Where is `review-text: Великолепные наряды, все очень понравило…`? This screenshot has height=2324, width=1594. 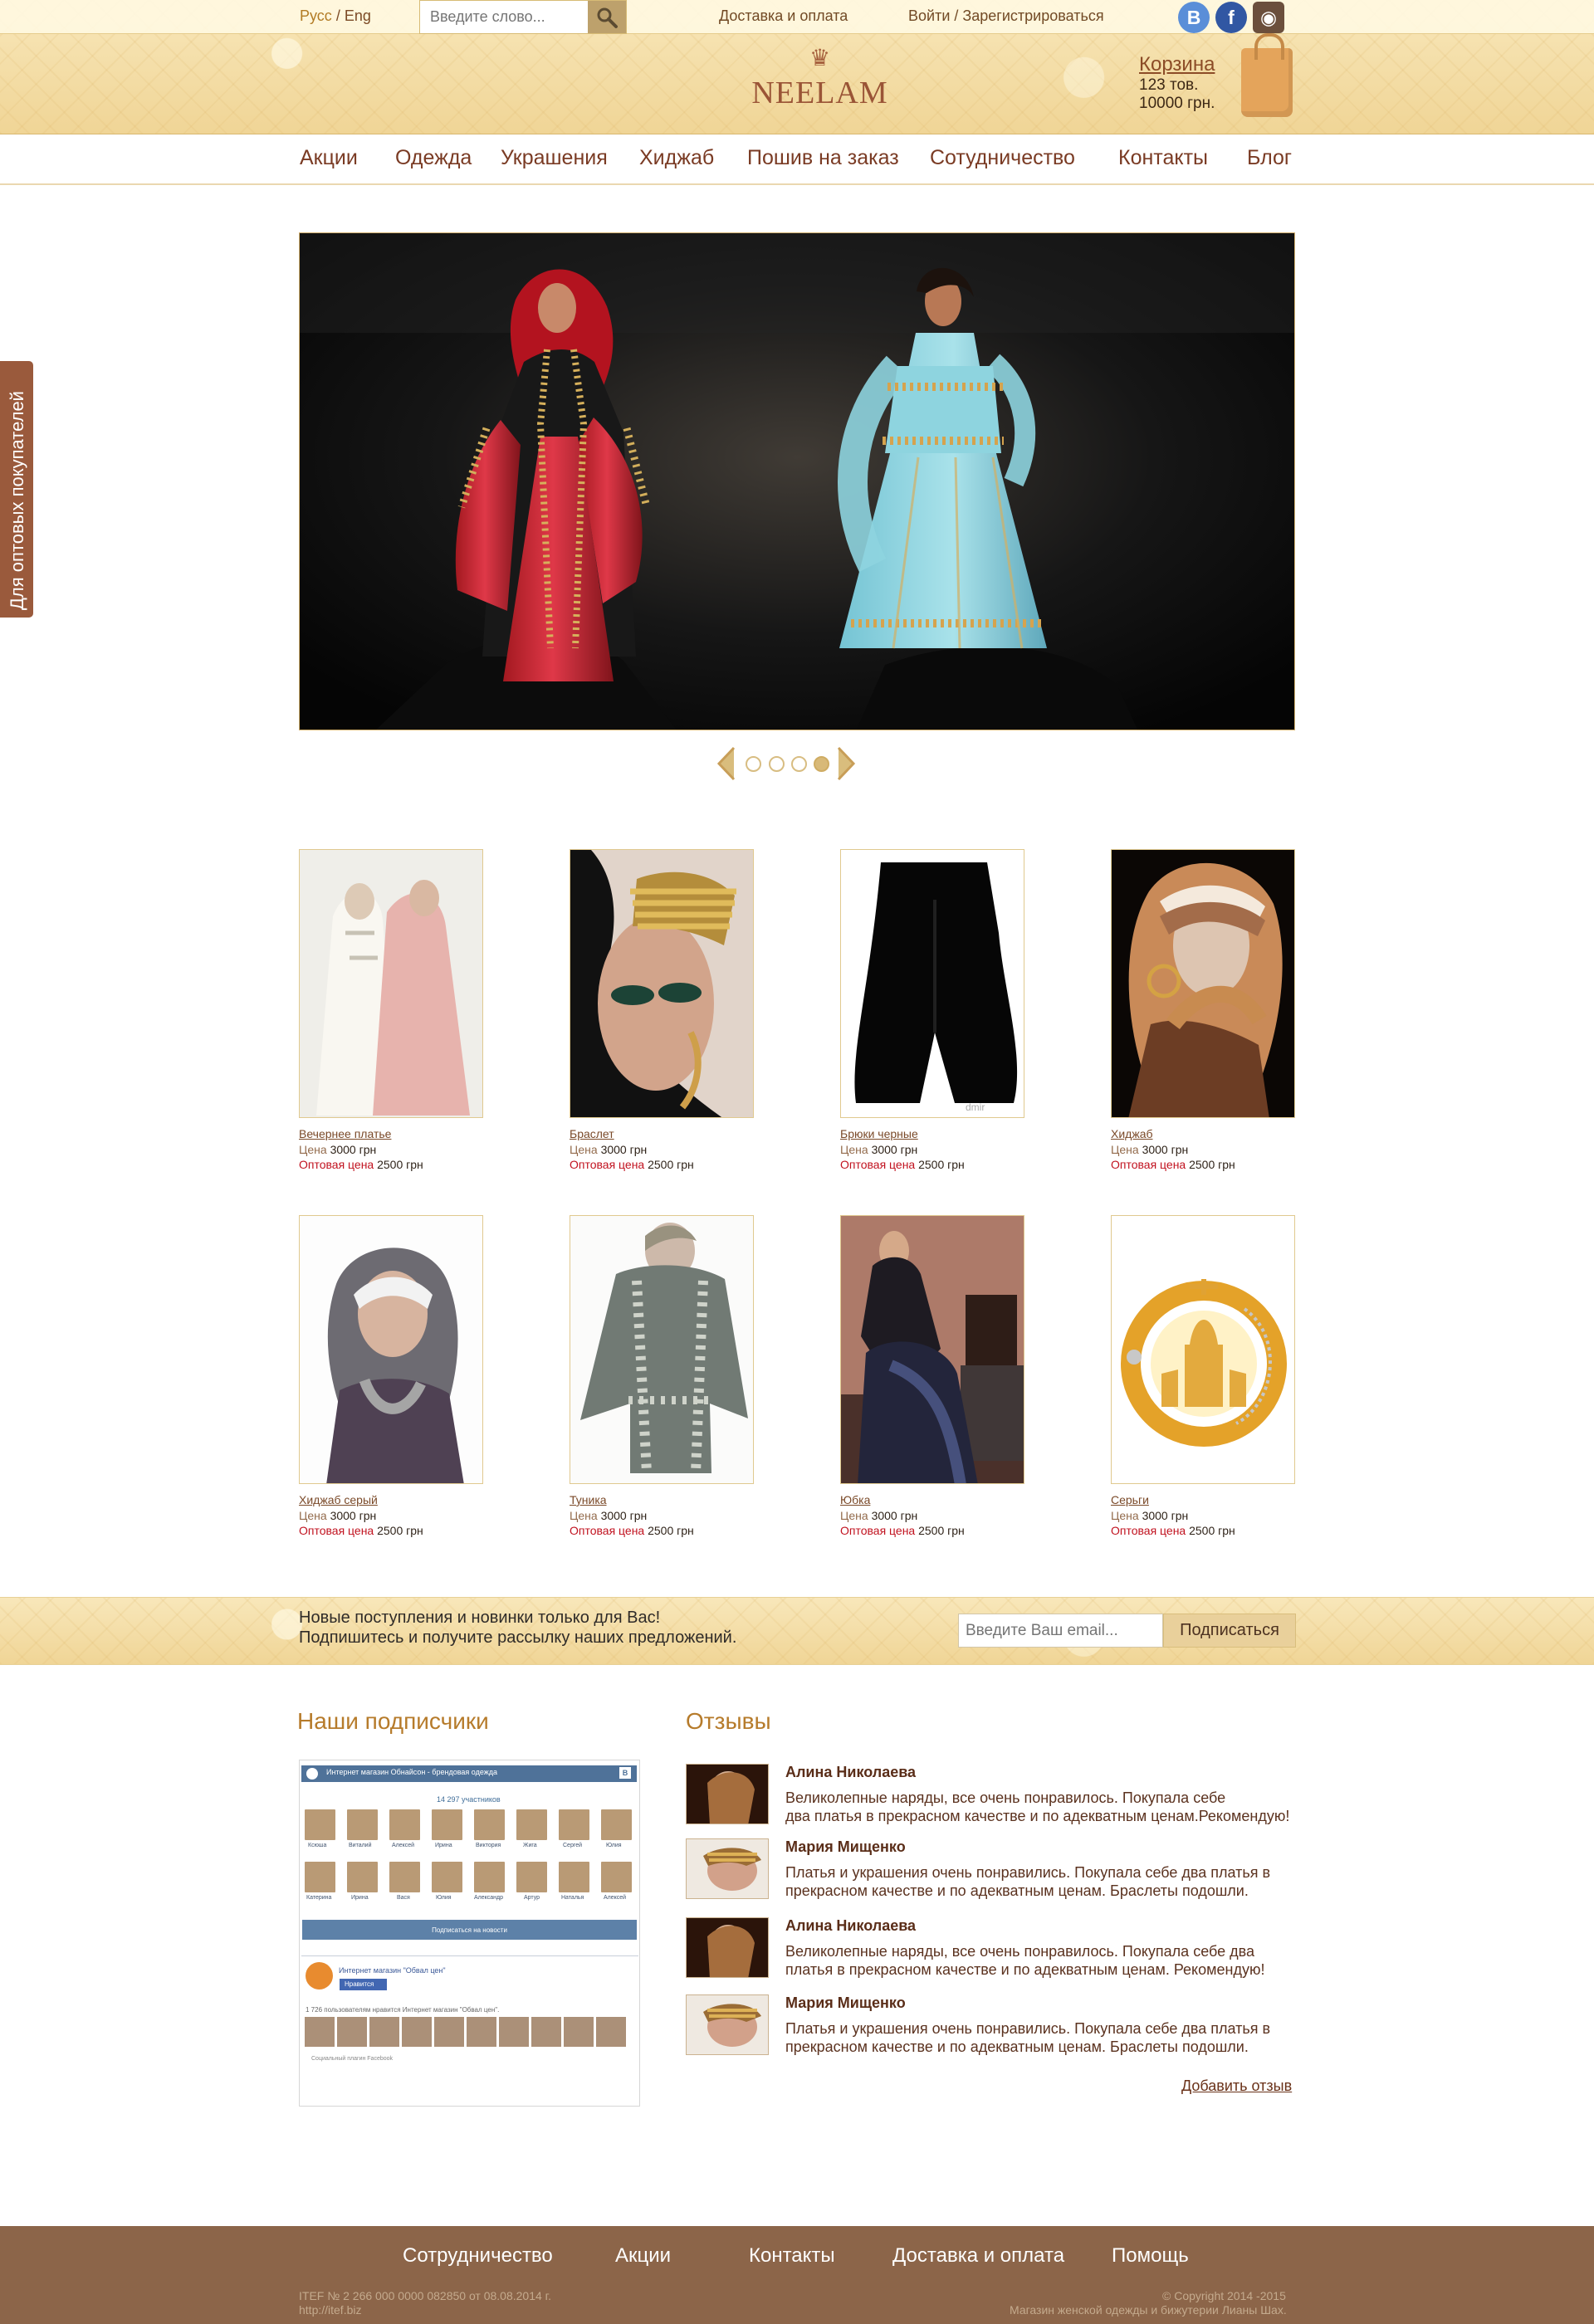
review-text: Великолепные наряды, все очень понравило… is located at coordinates (1037, 1806).